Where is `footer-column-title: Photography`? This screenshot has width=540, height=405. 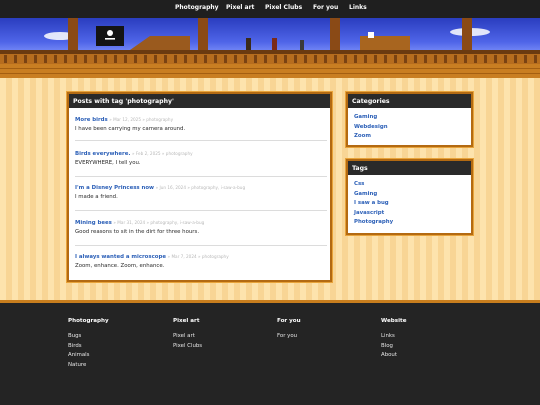 footer-column-title: Photography is located at coordinates (88, 321).